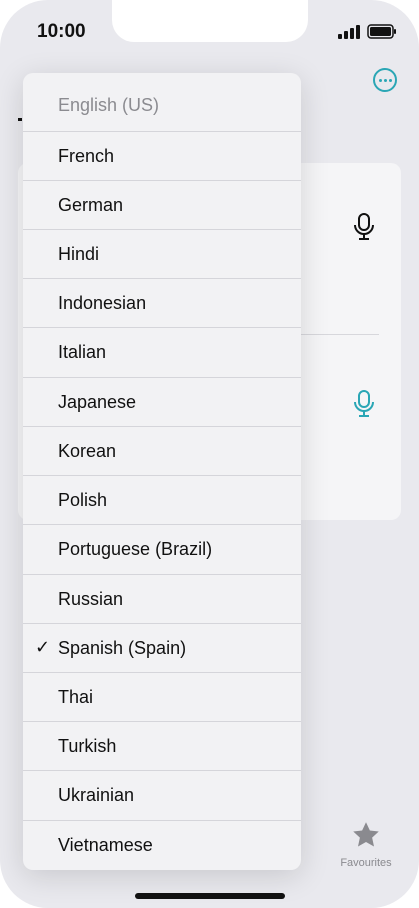 The image size is (419, 908). I want to click on menu-item-vietnamese: Vietnamese, so click(162, 844).